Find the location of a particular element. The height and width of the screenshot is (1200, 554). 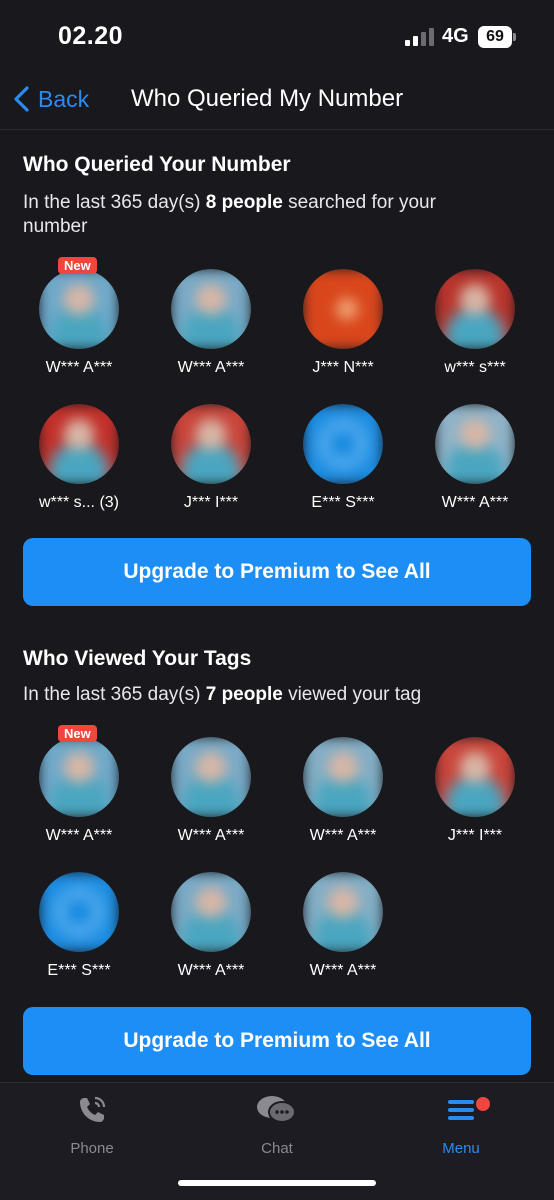

tab-chat-label: Chat is located at coordinates (277, 1148).